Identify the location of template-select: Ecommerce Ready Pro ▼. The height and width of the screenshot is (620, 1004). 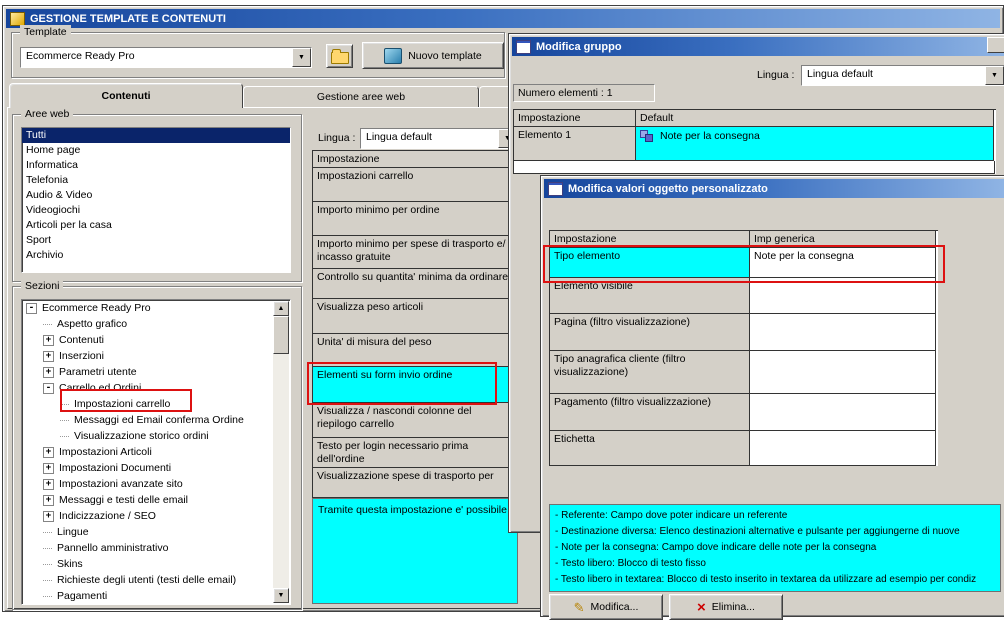
(166, 57).